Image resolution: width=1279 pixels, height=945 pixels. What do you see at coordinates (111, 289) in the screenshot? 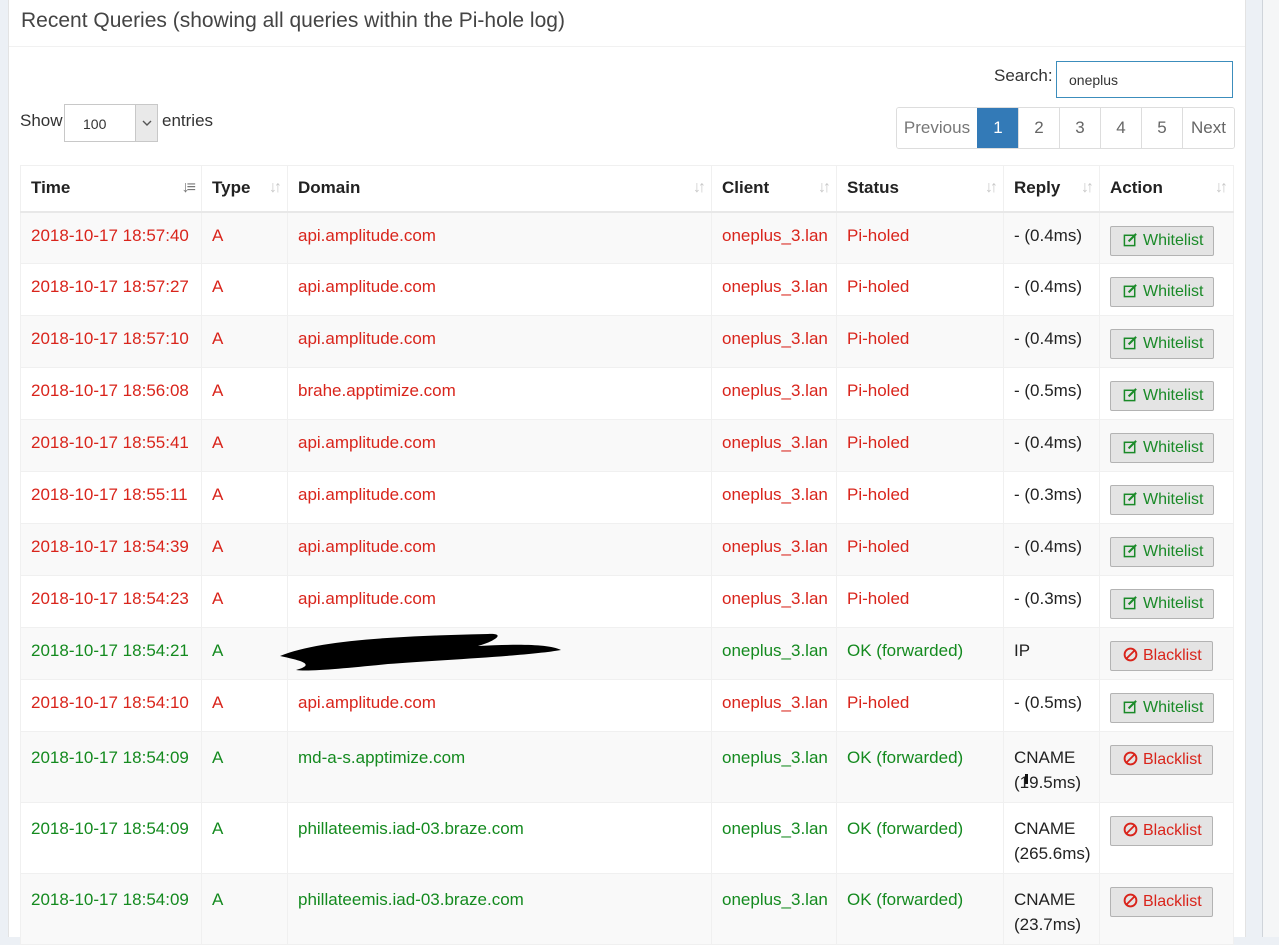
I see `cell-time: 2018-10-17 18:57:27` at bounding box center [111, 289].